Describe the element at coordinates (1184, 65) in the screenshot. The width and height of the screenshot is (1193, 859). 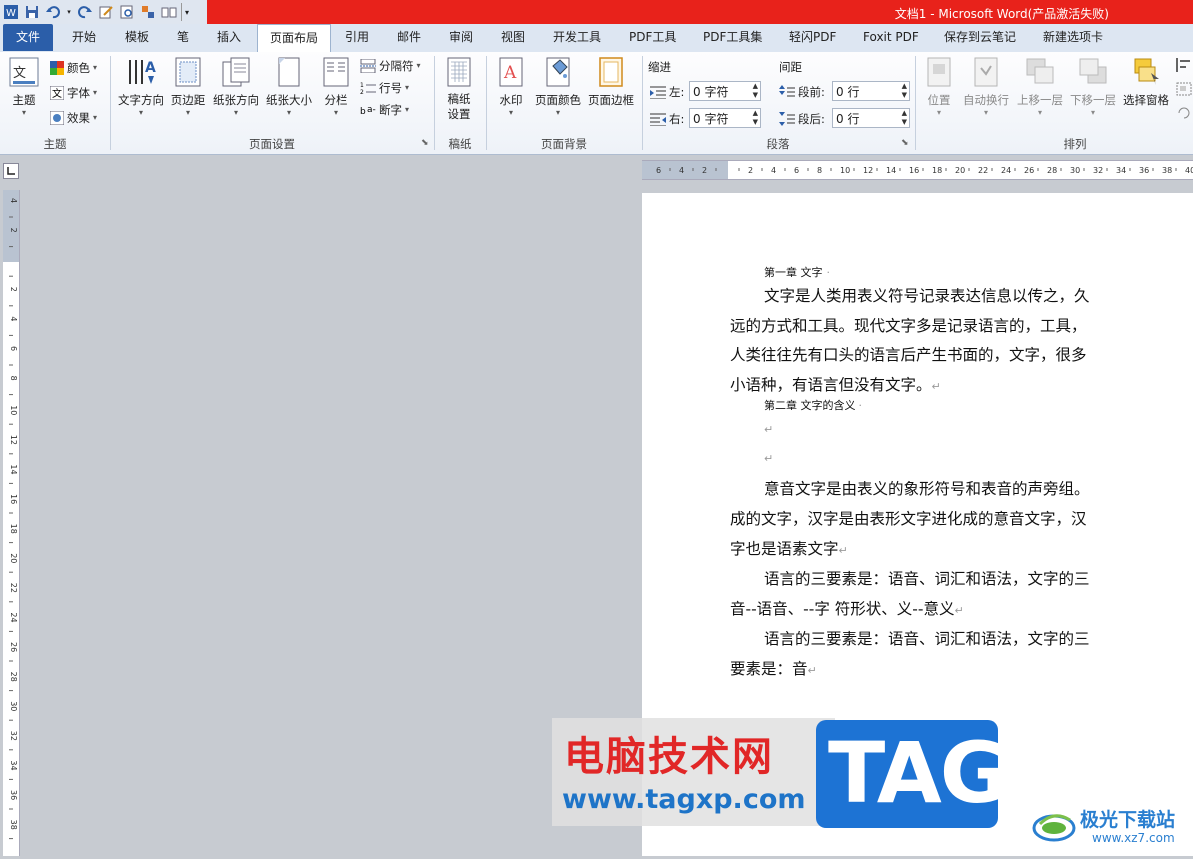
I see `align-icon` at that location.